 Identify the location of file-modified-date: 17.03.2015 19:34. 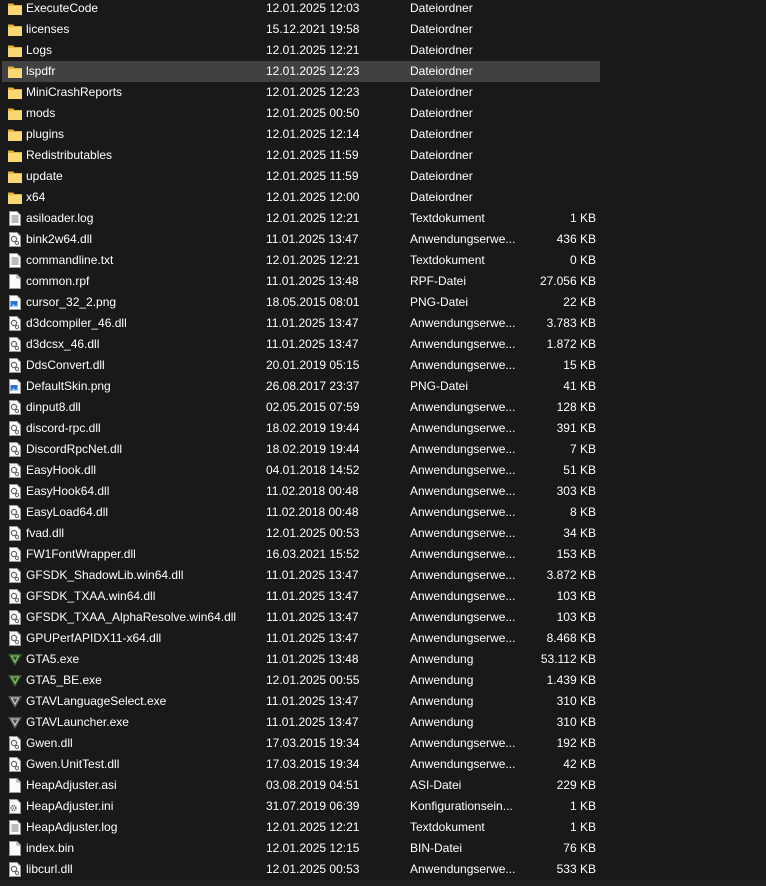
(313, 743).